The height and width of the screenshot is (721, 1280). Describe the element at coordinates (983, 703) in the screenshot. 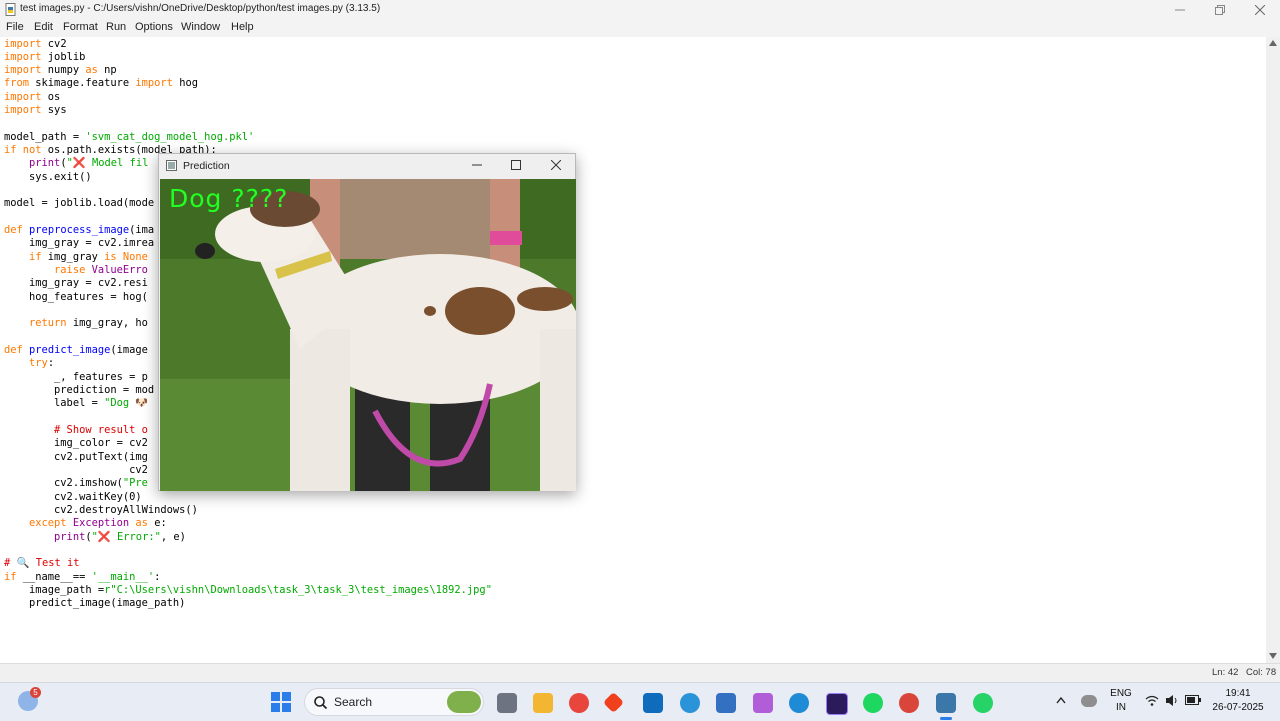

I see `whatsapp-icon` at that location.